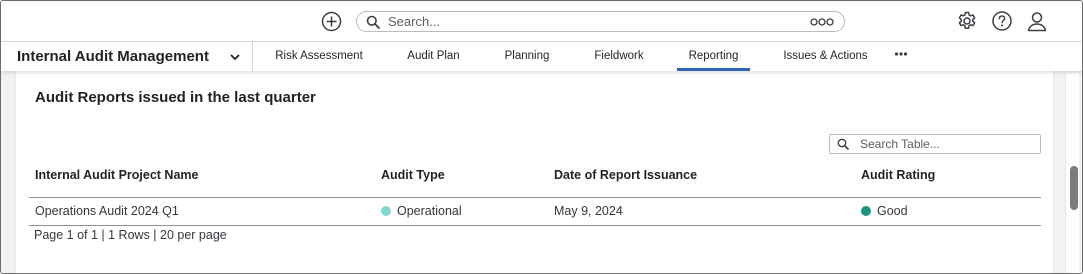 Image resolution: width=1083 pixels, height=274 pixels. Describe the element at coordinates (898, 175) in the screenshot. I see `column-header-audit-rating: Audit Rating` at that location.